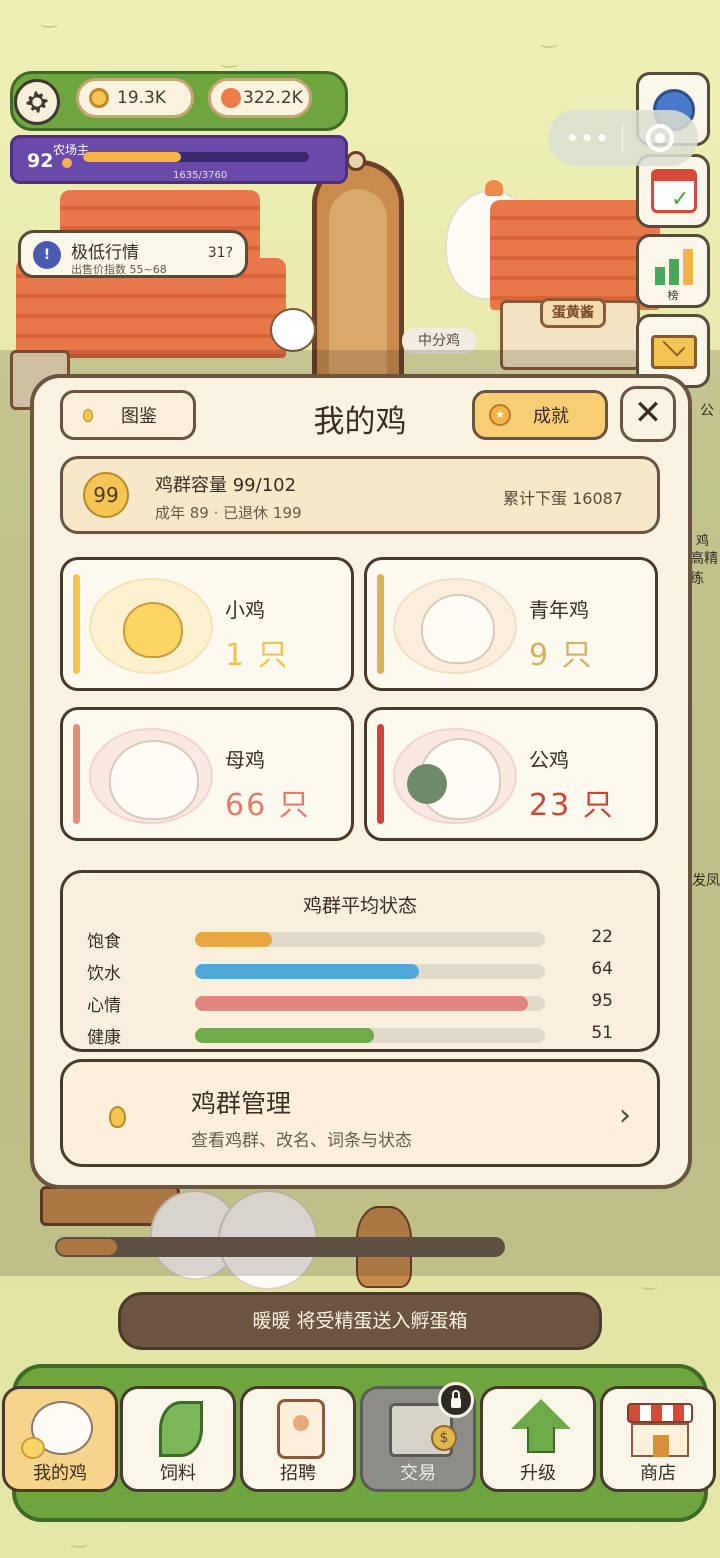 This screenshot has width=720, height=1558. Describe the element at coordinates (356, 161) in the screenshot. I see `tower-top-knob` at that location.